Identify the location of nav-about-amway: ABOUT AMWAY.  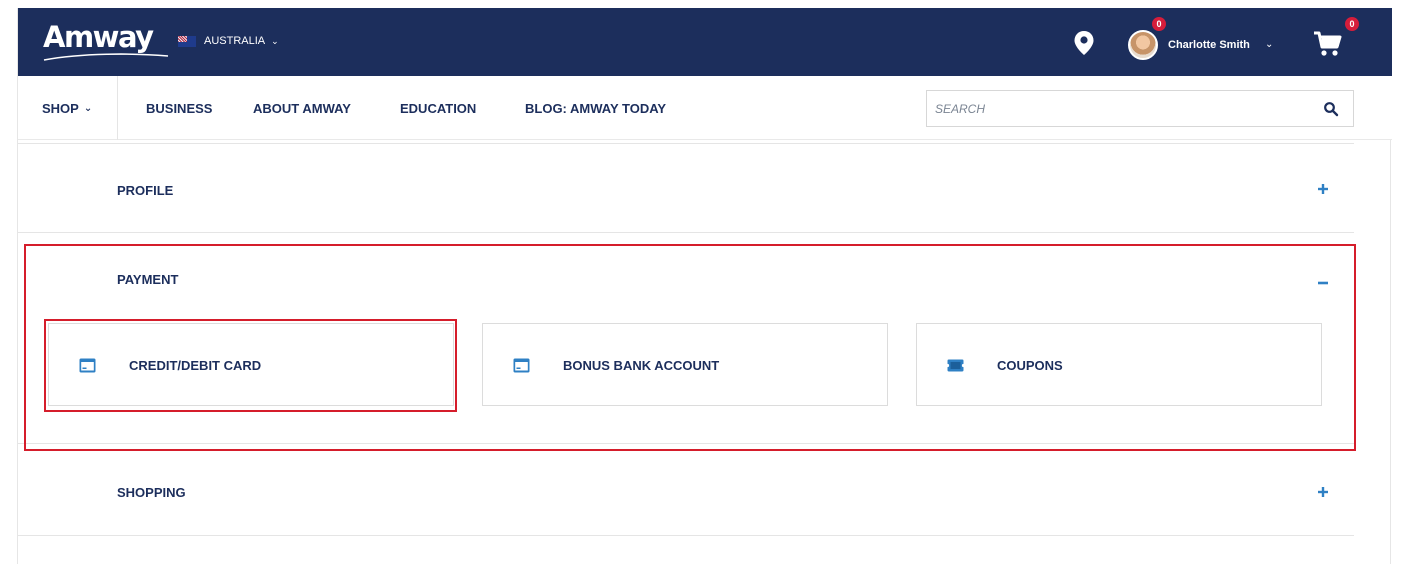
(302, 108).